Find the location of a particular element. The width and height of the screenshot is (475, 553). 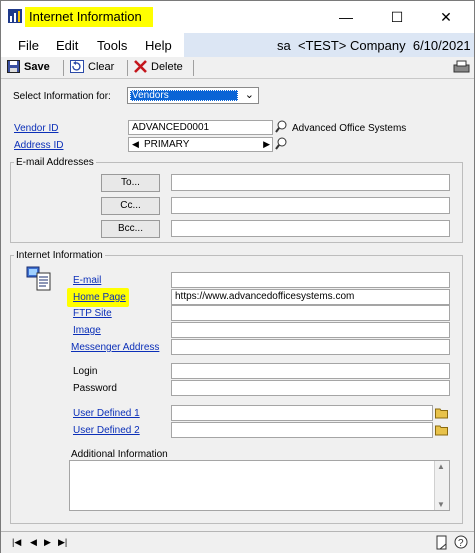

vendor-lookup-icon is located at coordinates (281, 127).